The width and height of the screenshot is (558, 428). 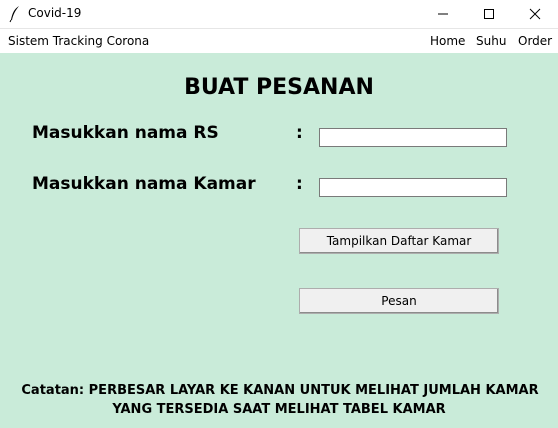 I want to click on kamar-name-input, so click(x=413, y=187).